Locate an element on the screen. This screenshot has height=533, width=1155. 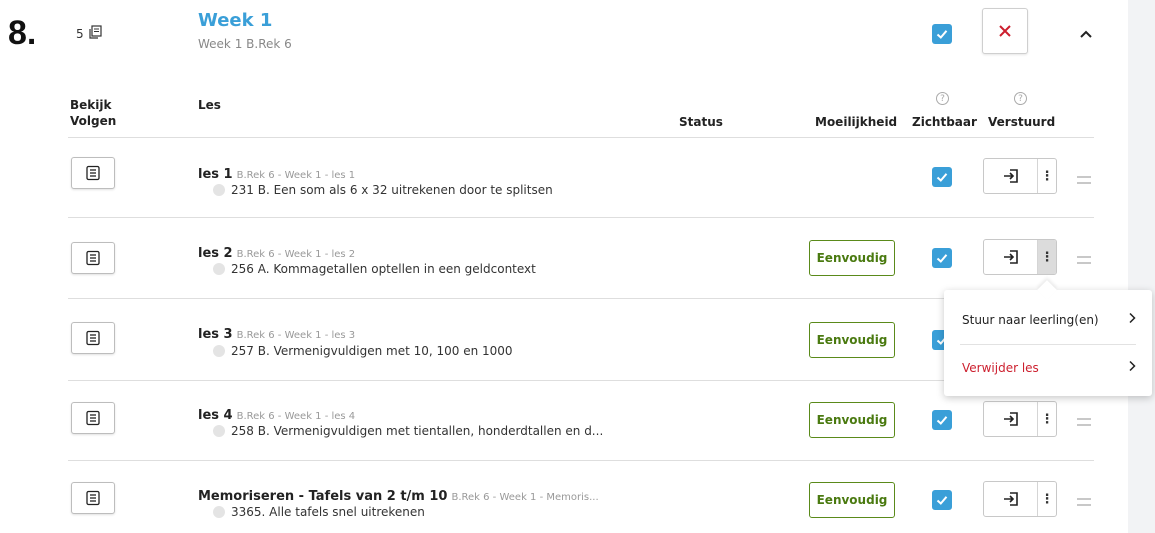
week-visible-checkbox is located at coordinates (942, 34).